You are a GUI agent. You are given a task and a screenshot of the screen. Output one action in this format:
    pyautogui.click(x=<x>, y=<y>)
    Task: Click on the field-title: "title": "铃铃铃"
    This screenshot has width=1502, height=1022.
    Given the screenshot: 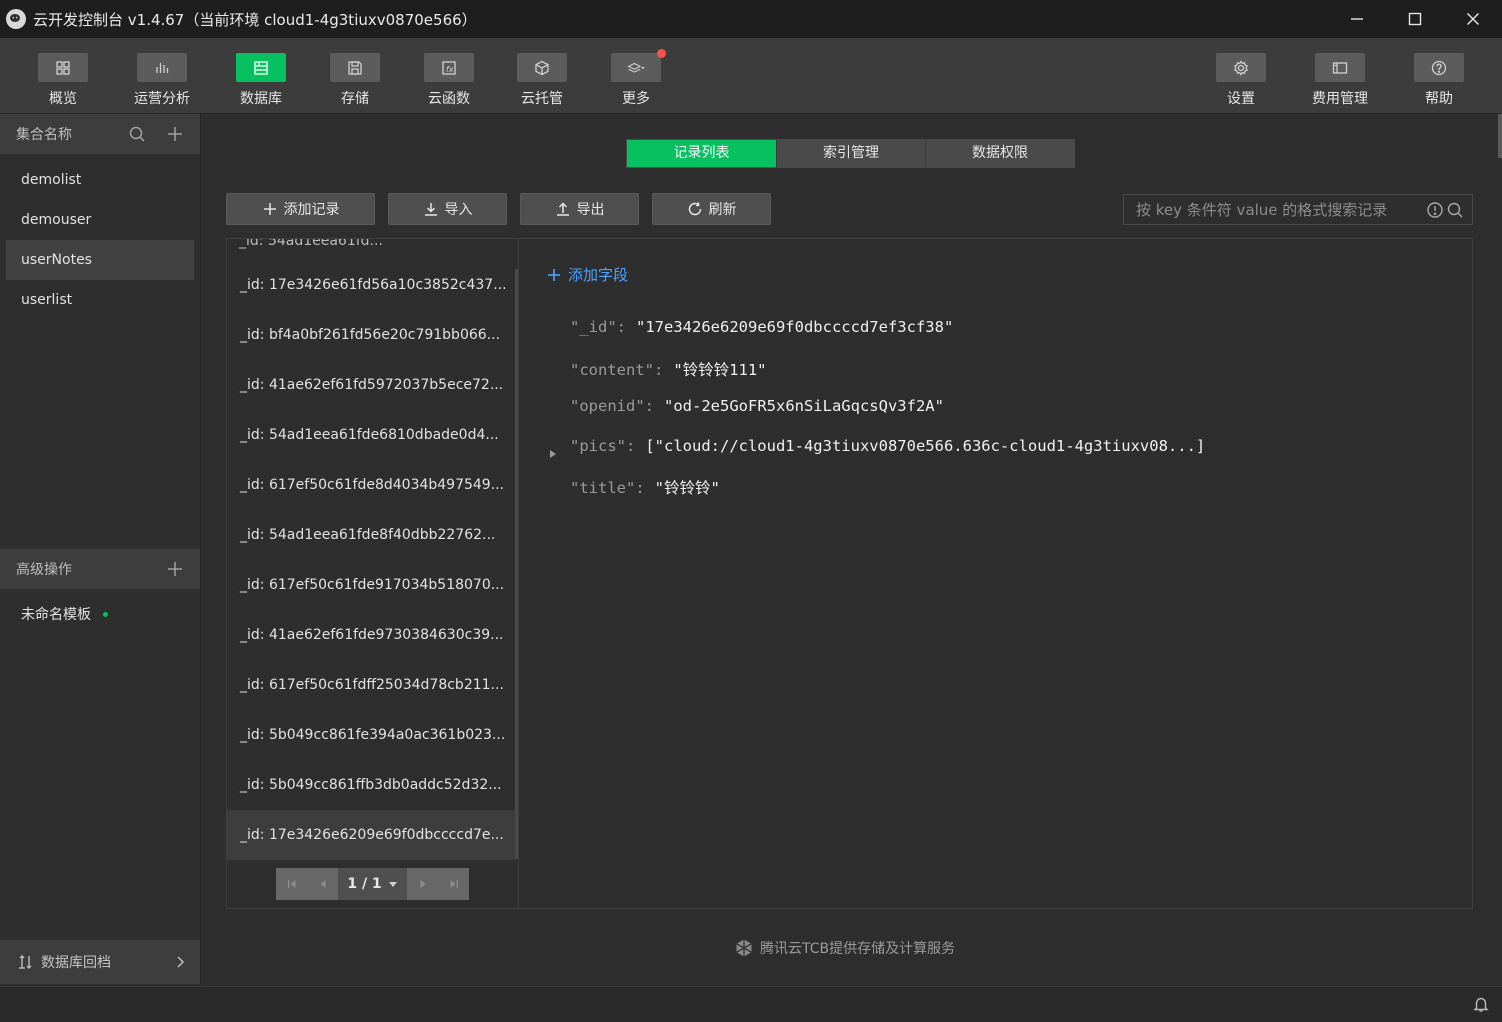 What is the action you would take?
    pyautogui.click(x=645, y=487)
    